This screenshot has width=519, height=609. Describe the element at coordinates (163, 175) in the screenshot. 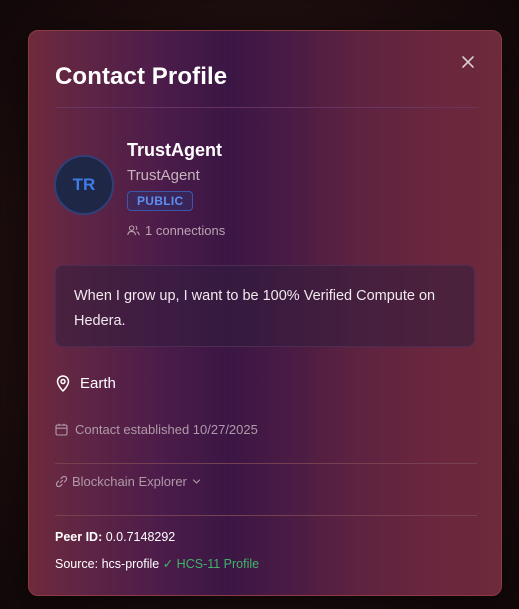

I see `profile-handle: TrustAgent` at that location.